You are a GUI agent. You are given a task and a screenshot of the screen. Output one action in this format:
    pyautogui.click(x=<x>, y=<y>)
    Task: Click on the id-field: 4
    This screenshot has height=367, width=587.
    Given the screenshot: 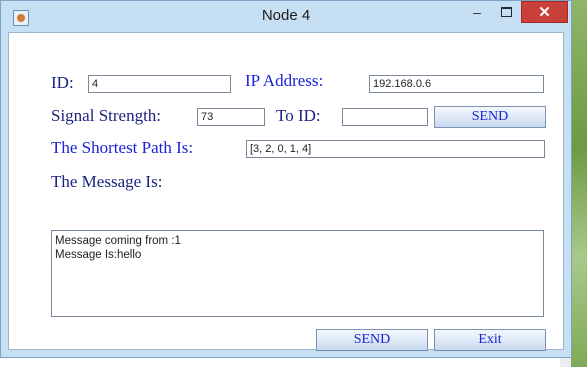 What is the action you would take?
    pyautogui.click(x=159, y=84)
    